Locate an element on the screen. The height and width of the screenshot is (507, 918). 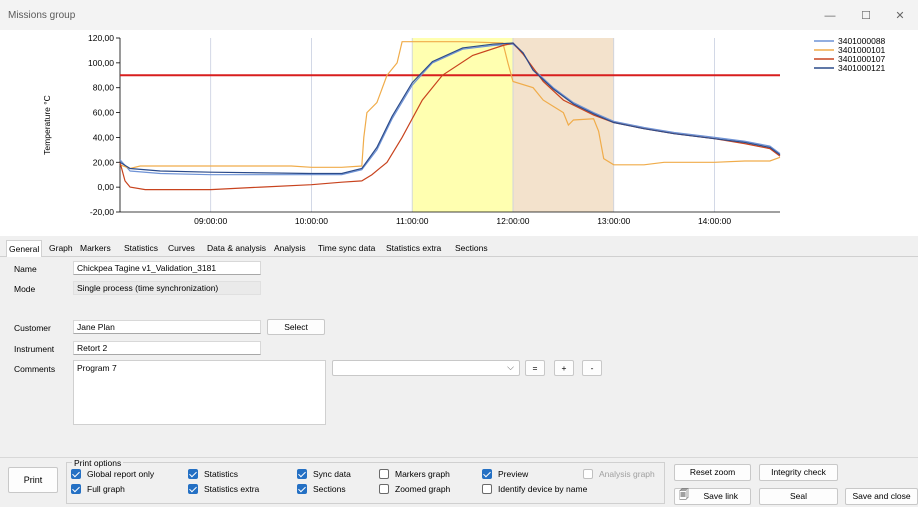
checkbox-label: Statistics extra is located at coordinates (232, 489).